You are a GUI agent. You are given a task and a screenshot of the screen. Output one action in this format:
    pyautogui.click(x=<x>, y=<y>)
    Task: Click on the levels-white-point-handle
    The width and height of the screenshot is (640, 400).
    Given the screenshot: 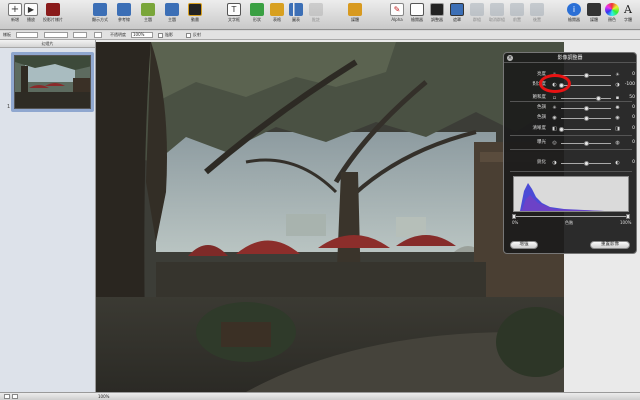 What is the action you would take?
    pyautogui.click(x=628, y=216)
    